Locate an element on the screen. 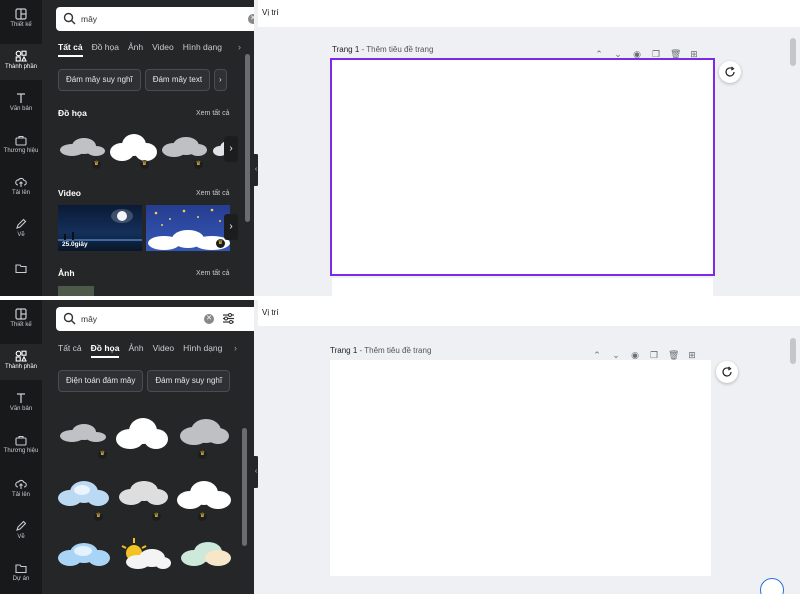  search-icon is located at coordinates (69, 18).